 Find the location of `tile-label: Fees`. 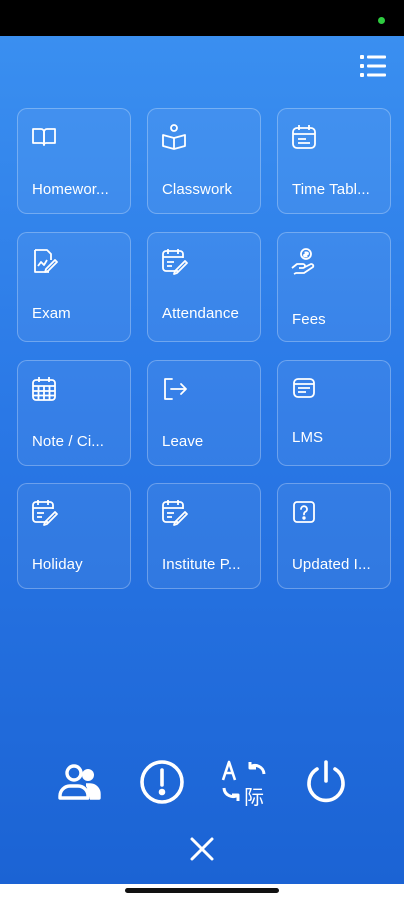

tile-label: Fees is located at coordinates (309, 319).